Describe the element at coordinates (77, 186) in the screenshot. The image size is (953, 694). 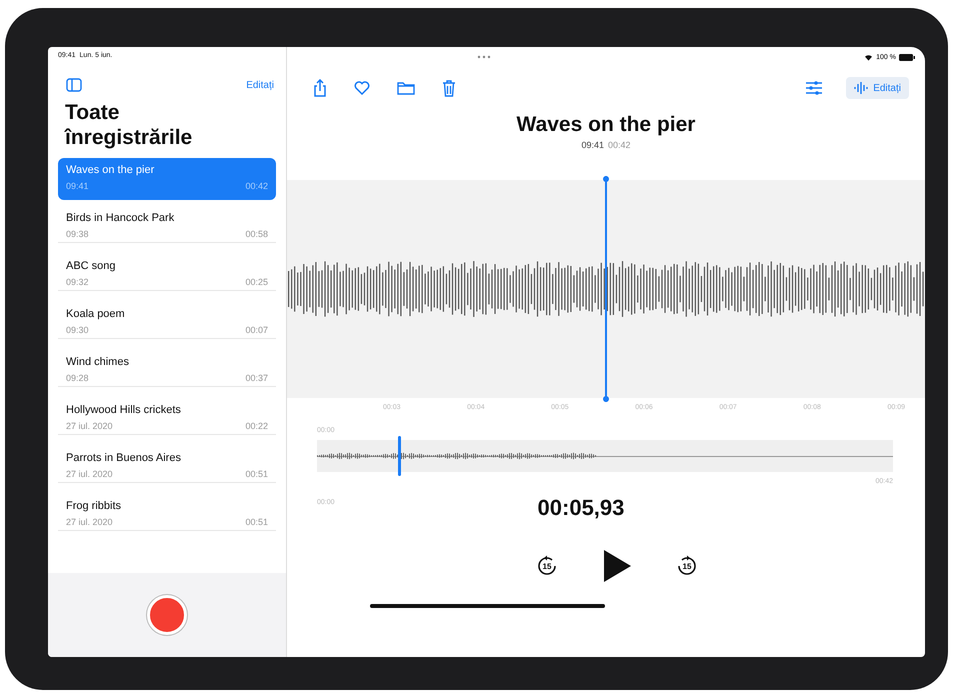
I see `recording-date: 09:41` at that location.